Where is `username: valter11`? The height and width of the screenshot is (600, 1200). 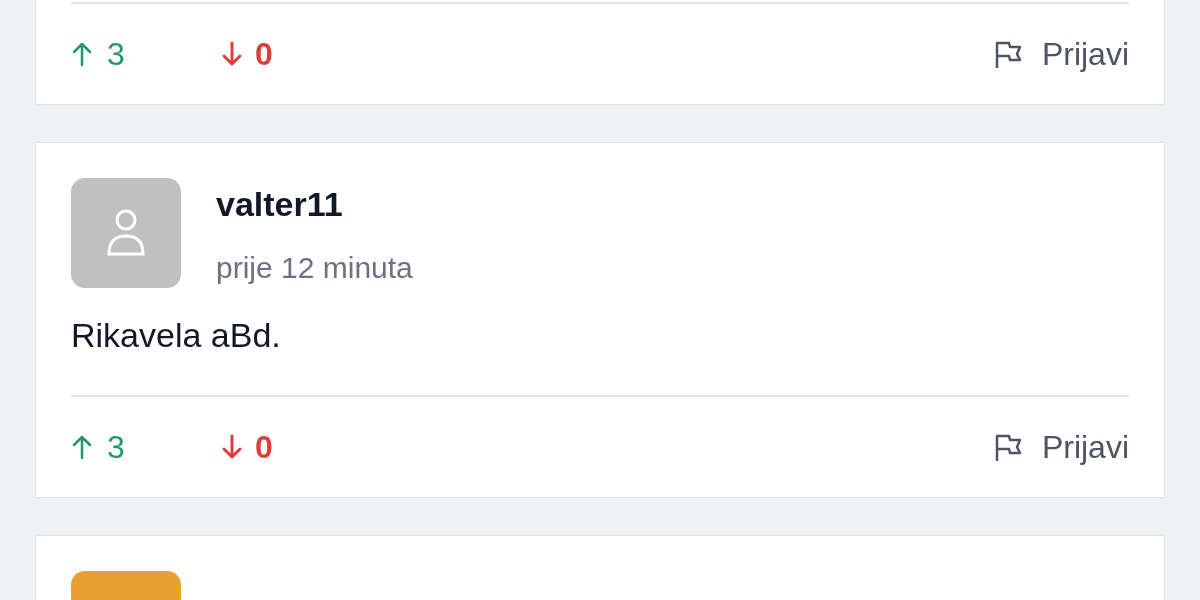
username: valter11 is located at coordinates (280, 204).